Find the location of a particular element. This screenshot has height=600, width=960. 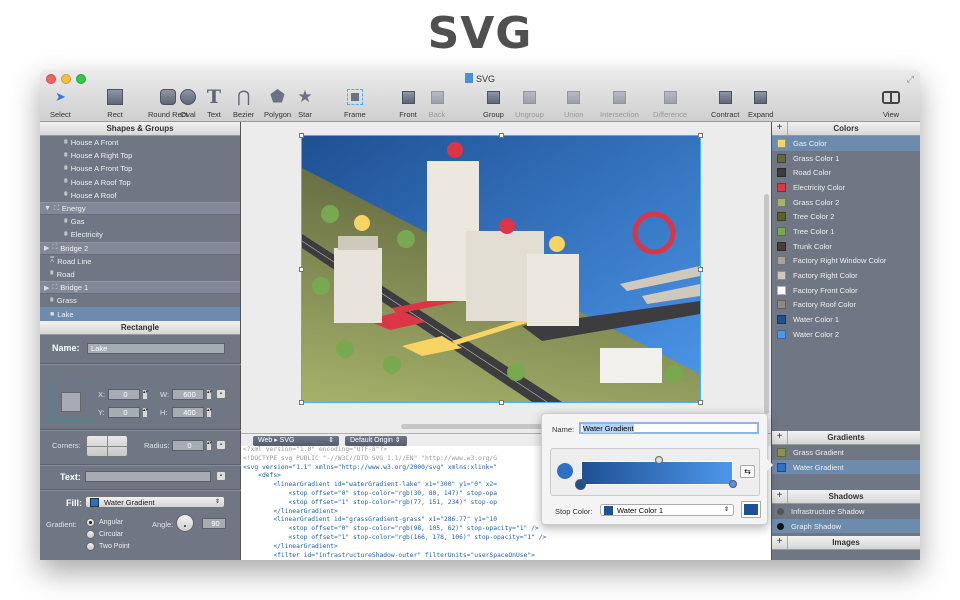

tool-view: View is located at coordinates (891, 103).